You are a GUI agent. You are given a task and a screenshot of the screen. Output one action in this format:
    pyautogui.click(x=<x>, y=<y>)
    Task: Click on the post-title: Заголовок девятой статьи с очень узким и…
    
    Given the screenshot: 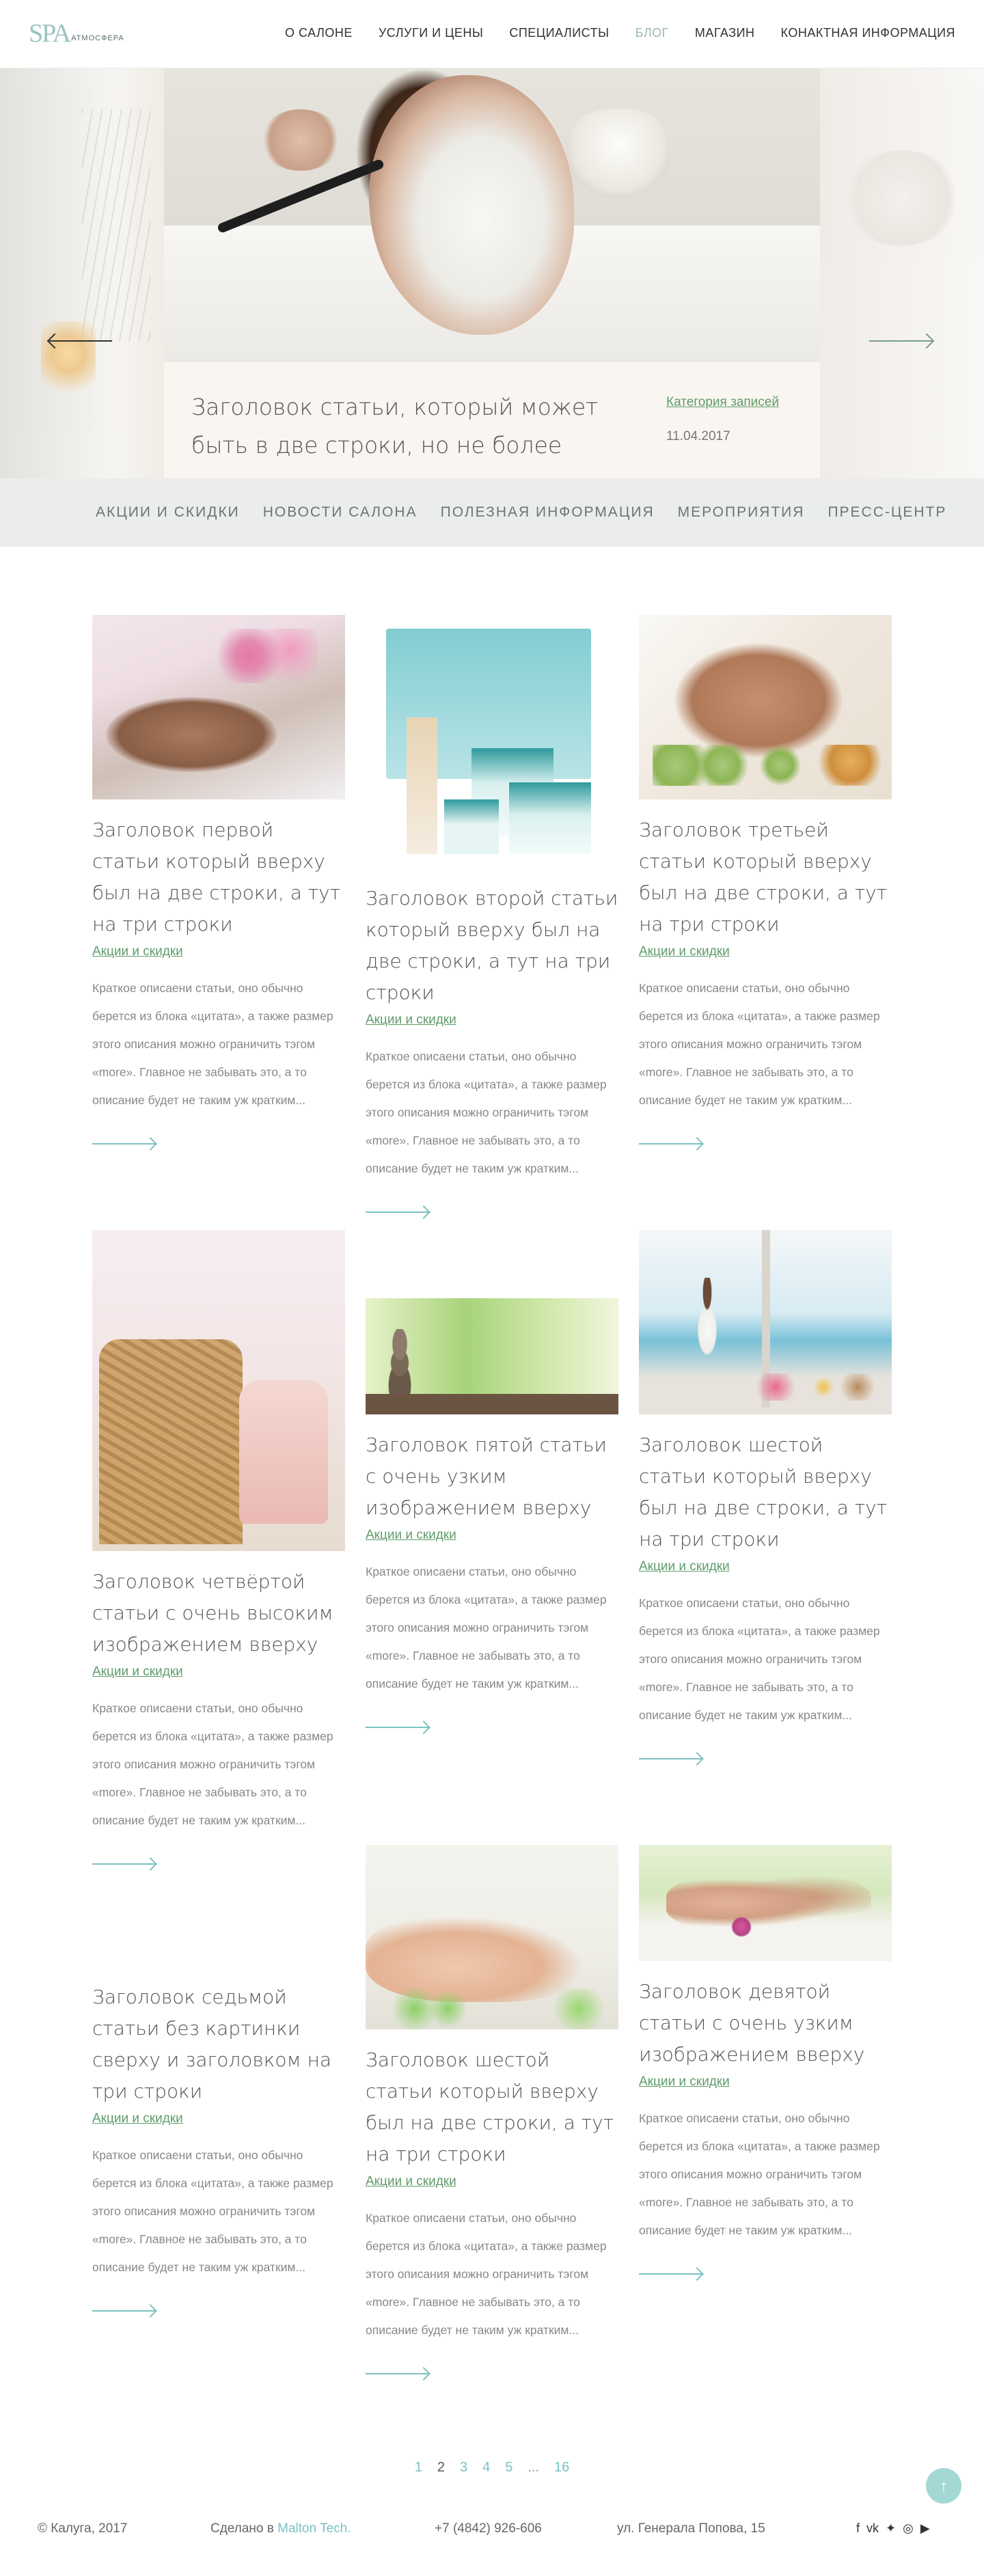 What is the action you would take?
    pyautogui.click(x=765, y=2023)
    